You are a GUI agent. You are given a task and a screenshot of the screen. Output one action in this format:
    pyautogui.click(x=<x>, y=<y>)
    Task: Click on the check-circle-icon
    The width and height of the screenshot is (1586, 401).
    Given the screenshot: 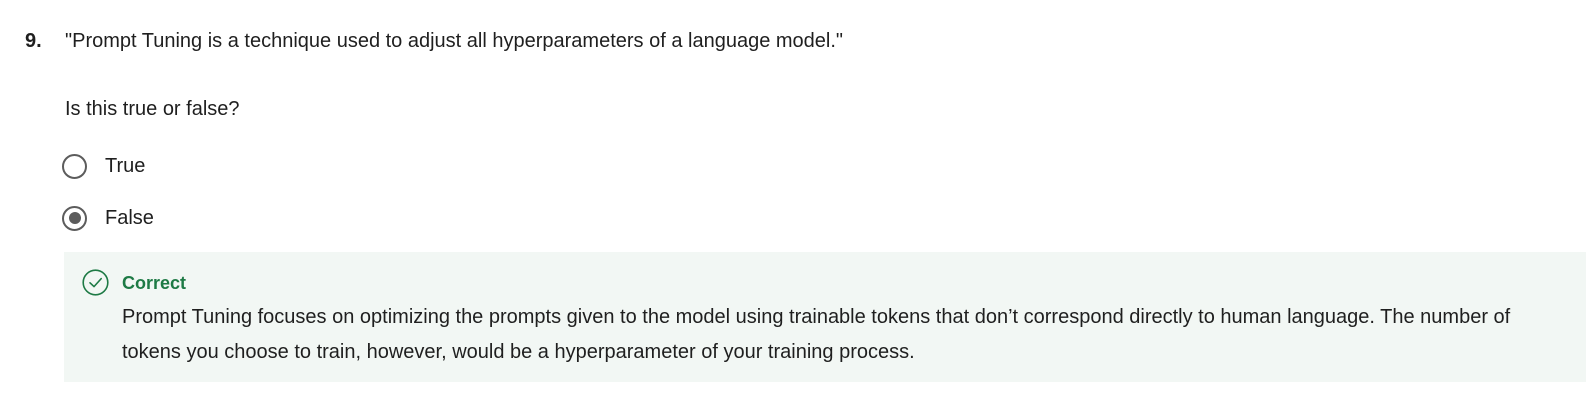 What is the action you would take?
    pyautogui.click(x=95, y=282)
    